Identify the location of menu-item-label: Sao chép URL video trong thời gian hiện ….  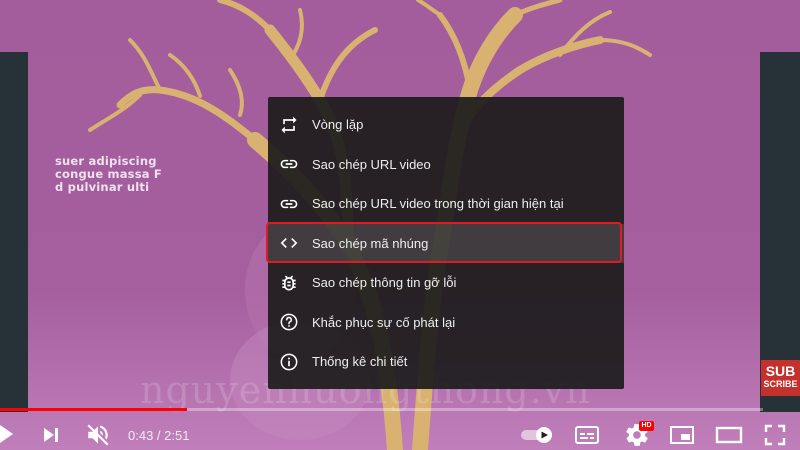
(438, 204).